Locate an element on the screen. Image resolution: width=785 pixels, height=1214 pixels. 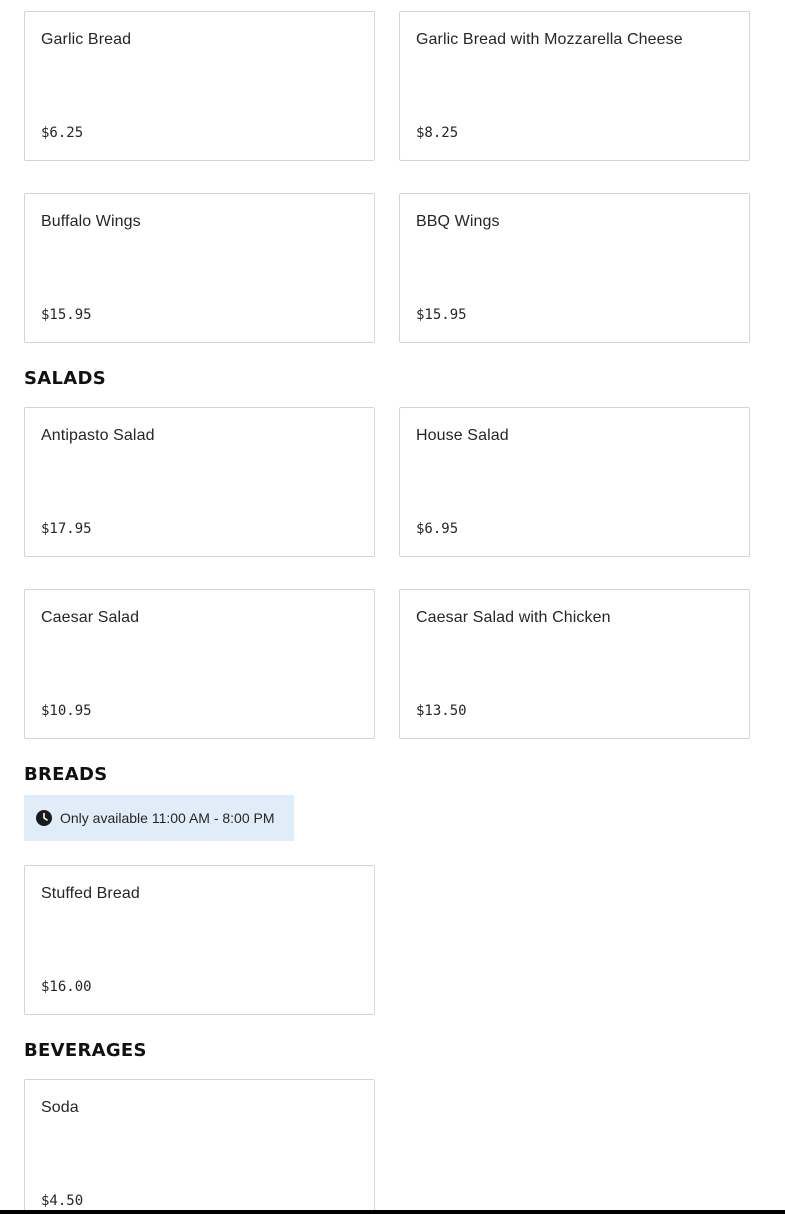
menu-item-name: Garlic Bread is located at coordinates (86, 39).